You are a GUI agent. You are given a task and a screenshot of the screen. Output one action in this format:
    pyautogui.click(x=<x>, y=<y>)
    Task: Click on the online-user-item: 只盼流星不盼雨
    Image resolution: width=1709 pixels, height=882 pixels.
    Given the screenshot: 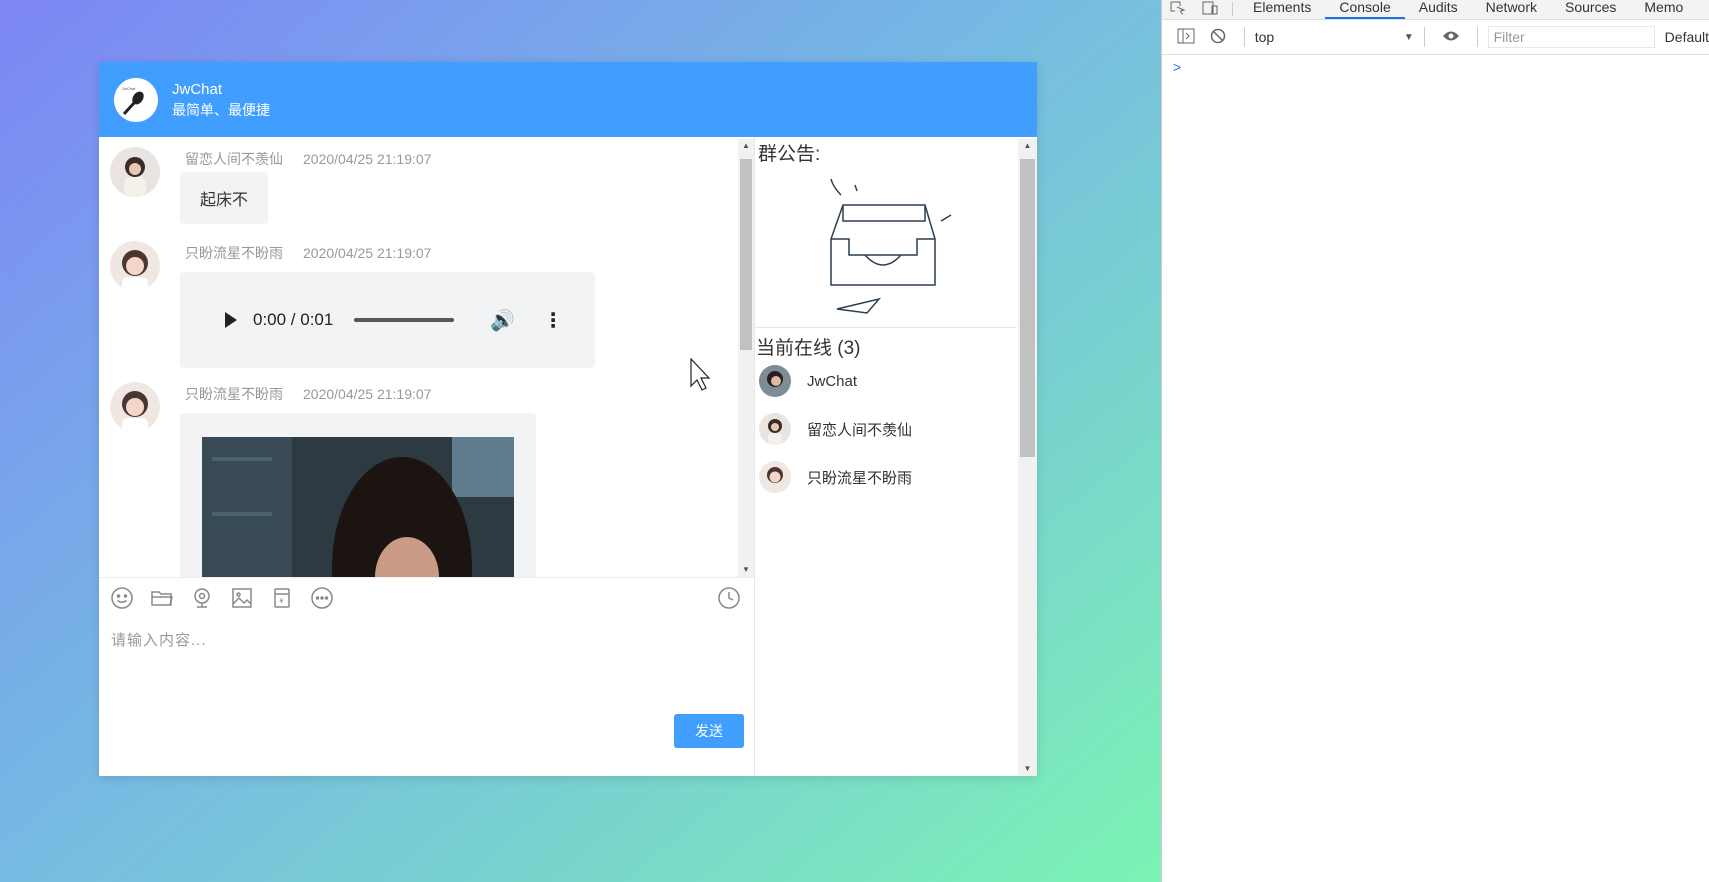 What is the action you would take?
    pyautogui.click(x=835, y=477)
    